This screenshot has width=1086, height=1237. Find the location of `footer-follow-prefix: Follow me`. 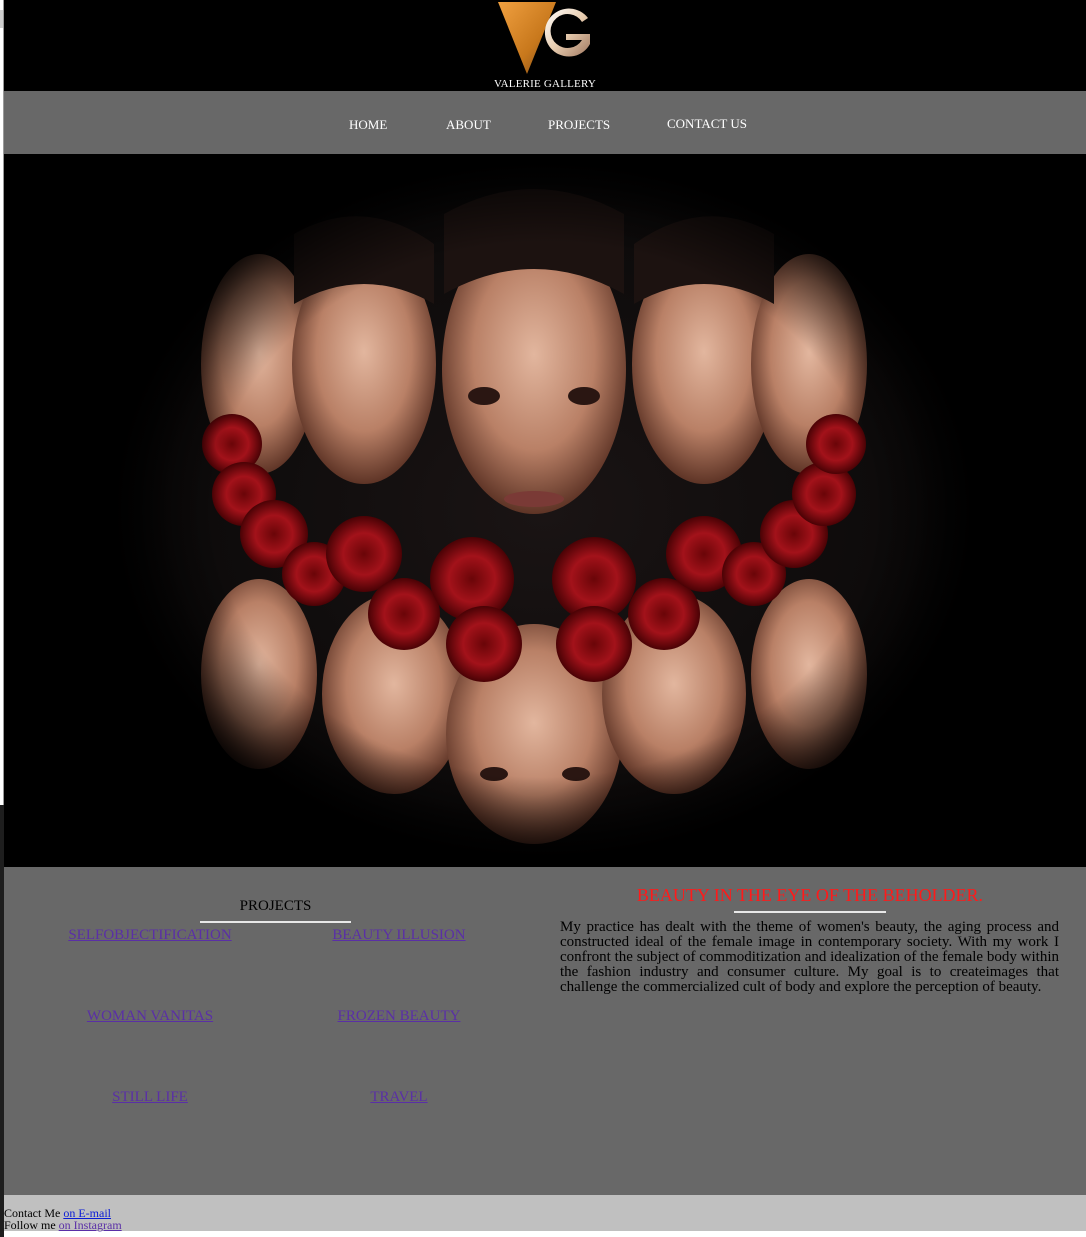

footer-follow-prefix: Follow me is located at coordinates (30, 1225).